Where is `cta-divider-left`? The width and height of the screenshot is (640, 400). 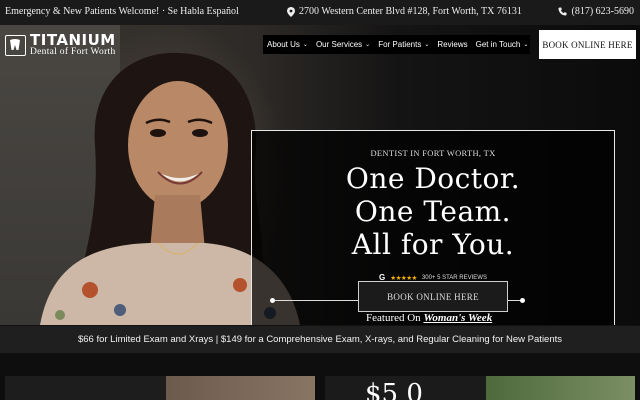 cta-divider-left is located at coordinates (315, 300).